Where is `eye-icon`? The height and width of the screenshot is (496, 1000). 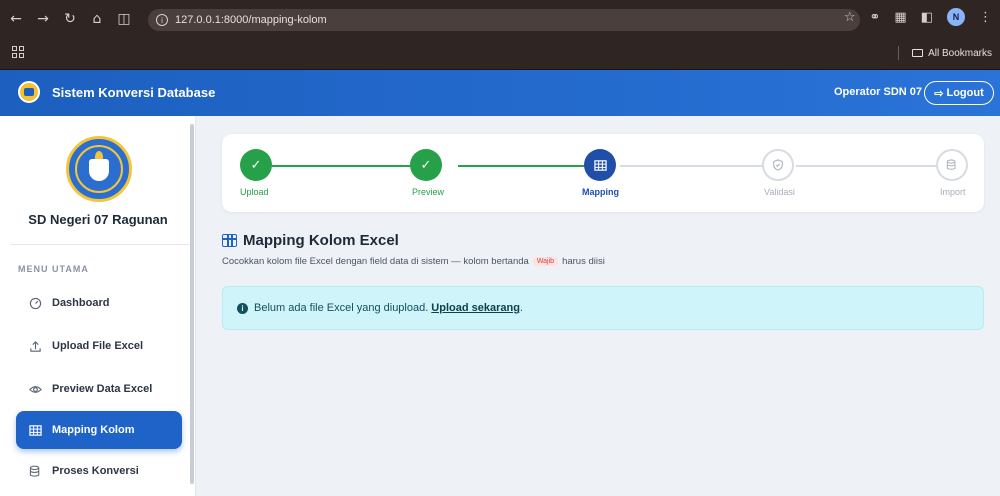 eye-icon is located at coordinates (35, 389).